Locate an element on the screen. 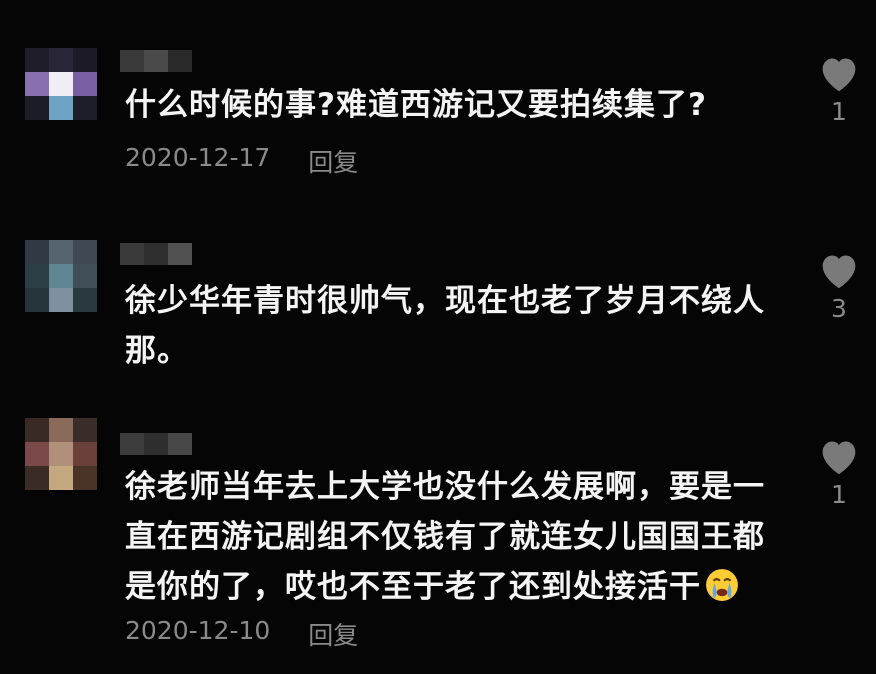  comment-date: 2020-12-17 is located at coordinates (198, 157).